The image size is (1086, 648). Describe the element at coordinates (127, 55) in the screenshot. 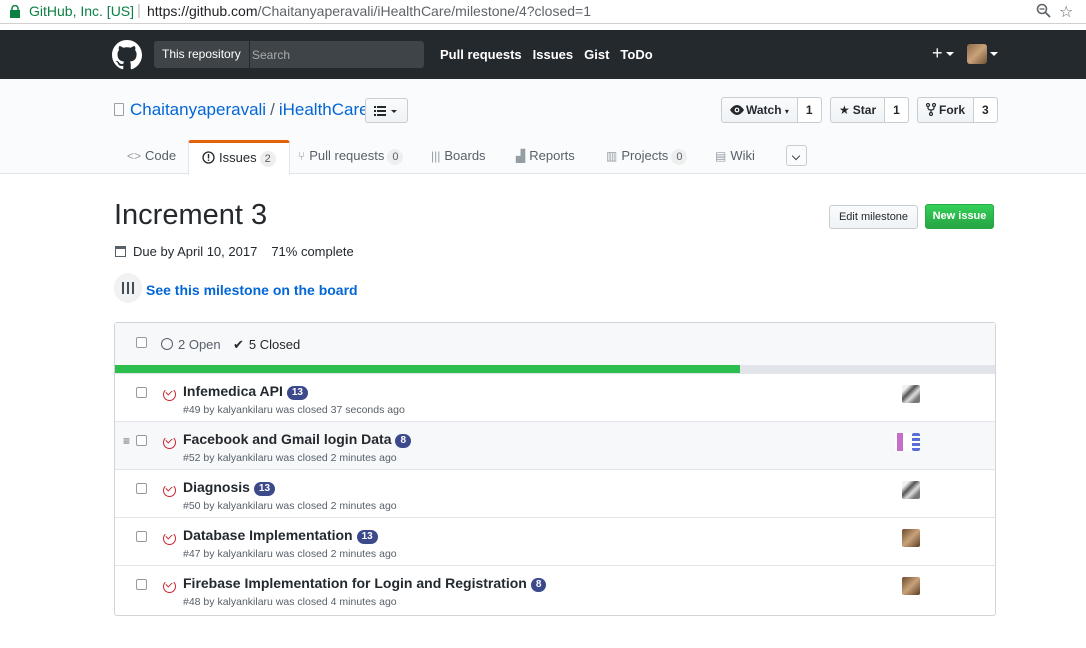

I see `github-logo-icon` at that location.